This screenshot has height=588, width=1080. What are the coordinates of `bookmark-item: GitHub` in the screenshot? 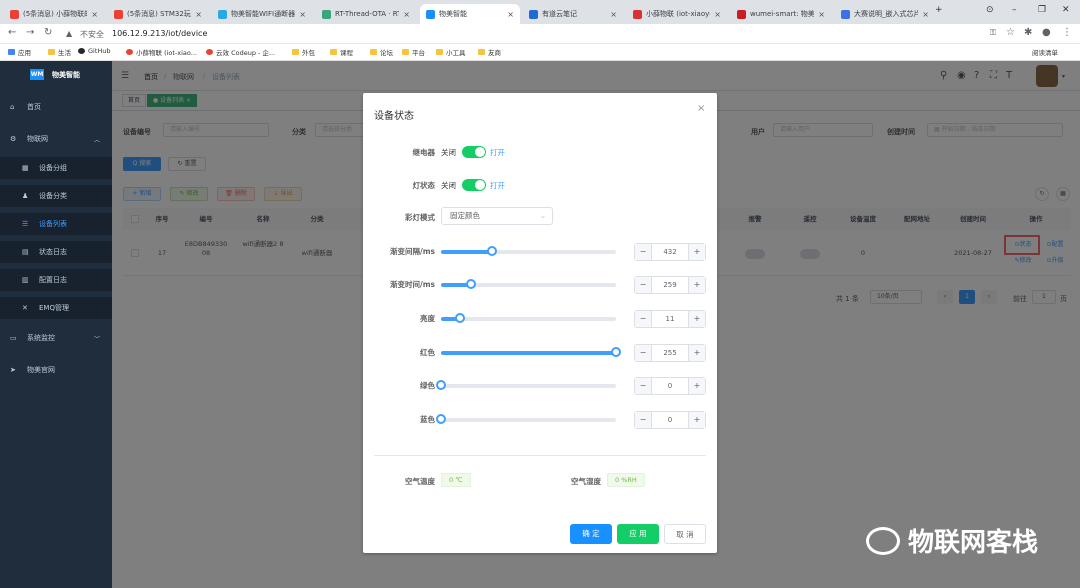 It's located at (94, 51).